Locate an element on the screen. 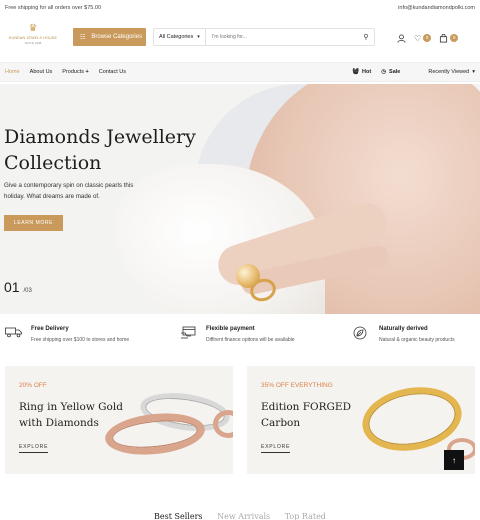 The image size is (480, 520). slide-counter: 01 /03 is located at coordinates (18, 287).